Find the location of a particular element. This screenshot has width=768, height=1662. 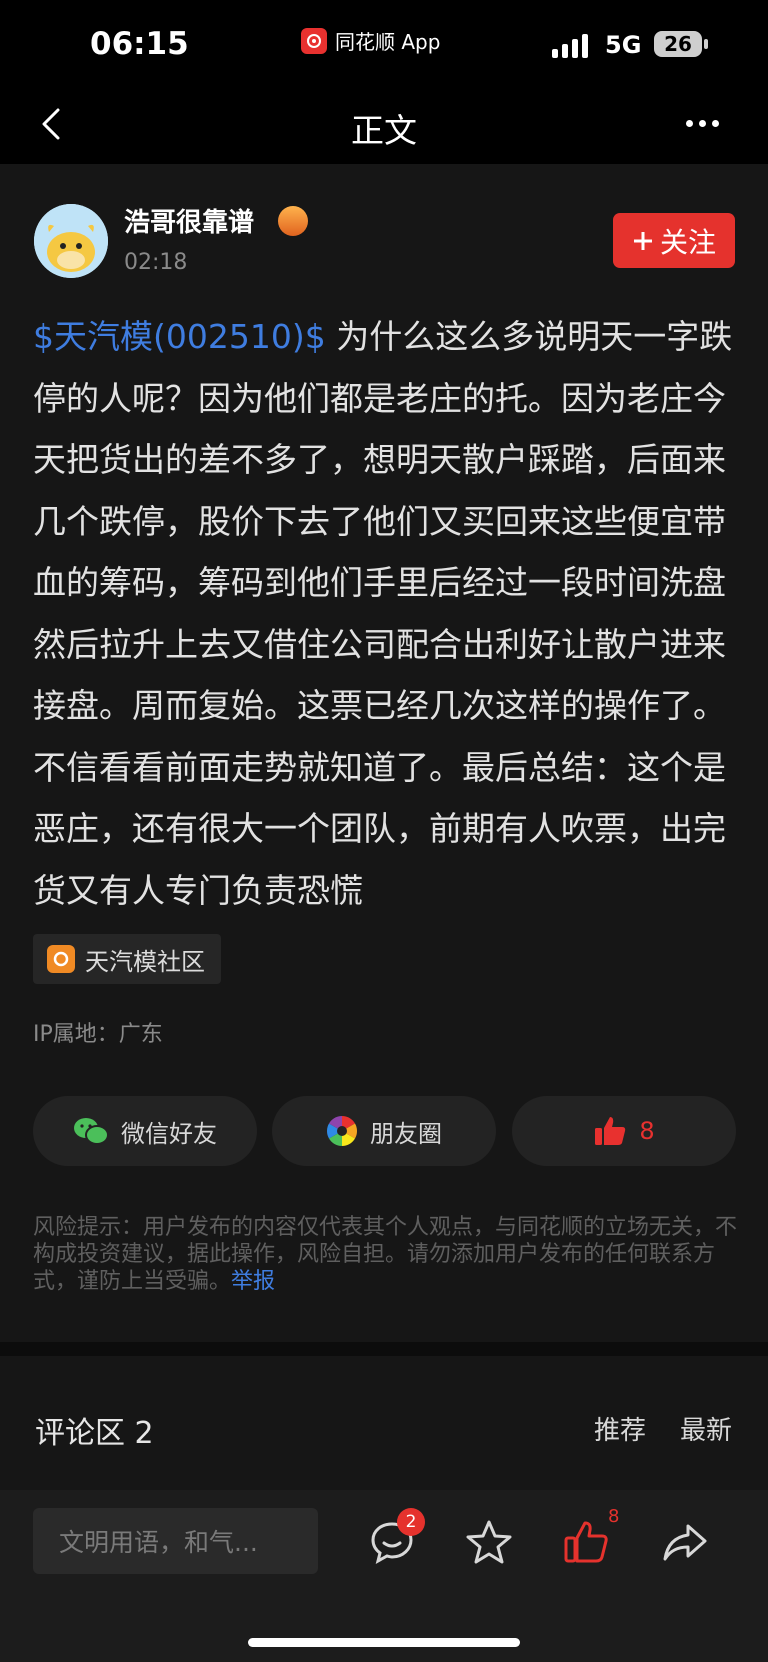

status-bar: 06:15 同花顺 App 5G 26 is located at coordinates (384, 44).